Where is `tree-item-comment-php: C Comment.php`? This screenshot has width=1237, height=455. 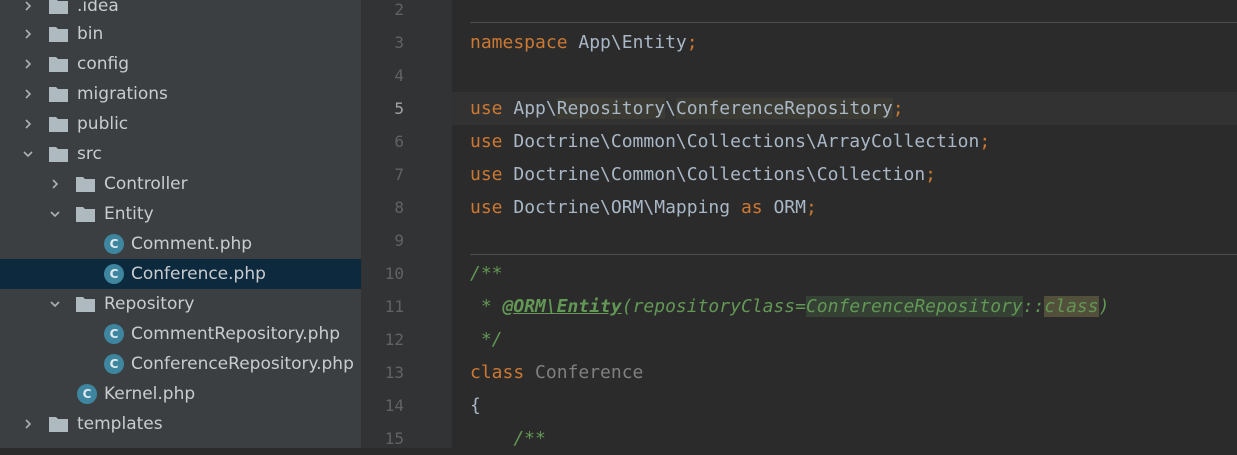 tree-item-comment-php: C Comment.php is located at coordinates (180, 244).